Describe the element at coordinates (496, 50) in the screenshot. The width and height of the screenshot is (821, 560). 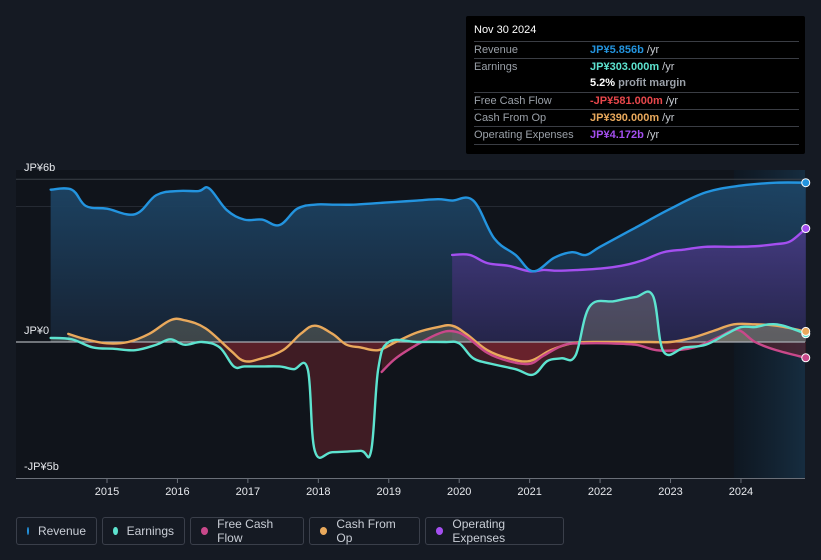
I see `tooltip-label: Revenue` at that location.